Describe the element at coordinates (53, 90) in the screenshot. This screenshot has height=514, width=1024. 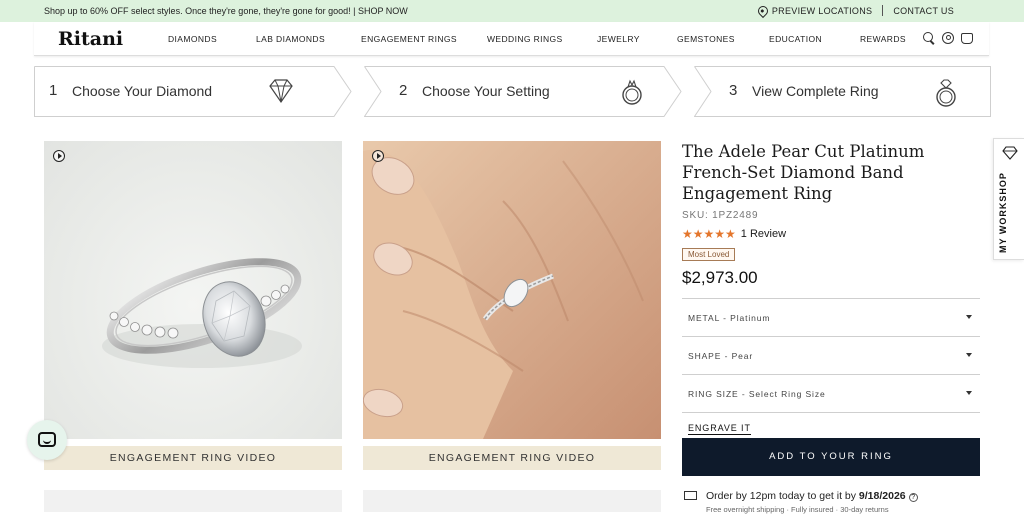
I see `step-number: 1` at that location.